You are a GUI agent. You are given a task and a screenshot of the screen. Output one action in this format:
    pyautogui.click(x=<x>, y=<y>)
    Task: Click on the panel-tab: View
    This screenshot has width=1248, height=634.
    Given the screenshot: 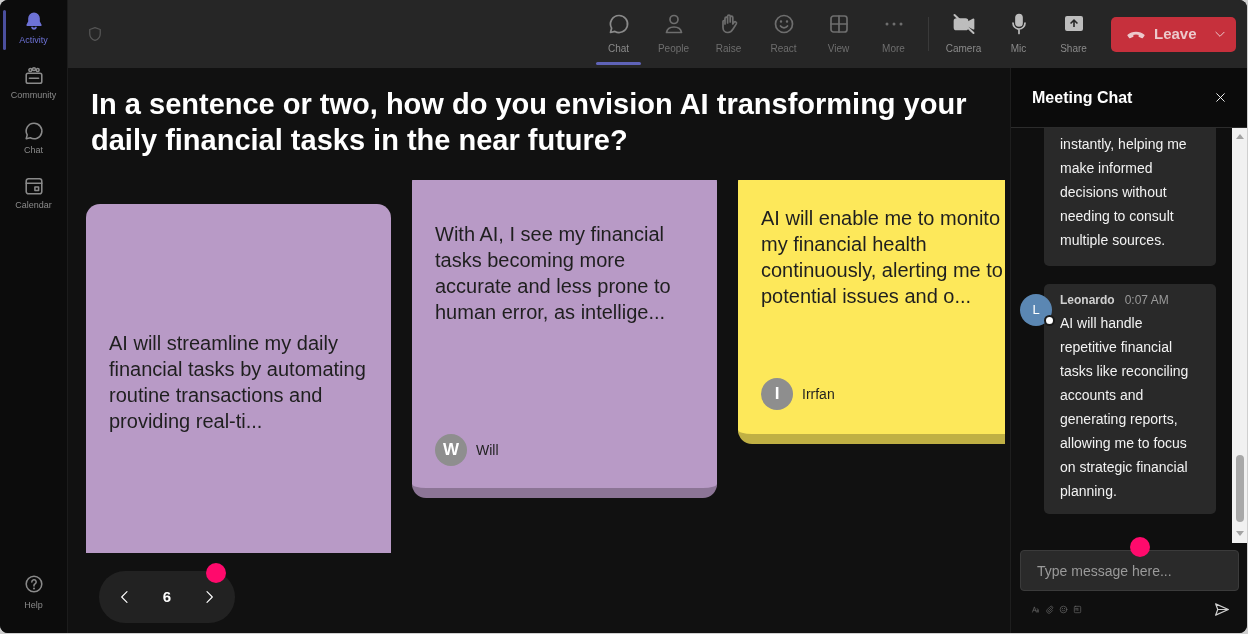 What is the action you would take?
    pyautogui.click(x=838, y=34)
    